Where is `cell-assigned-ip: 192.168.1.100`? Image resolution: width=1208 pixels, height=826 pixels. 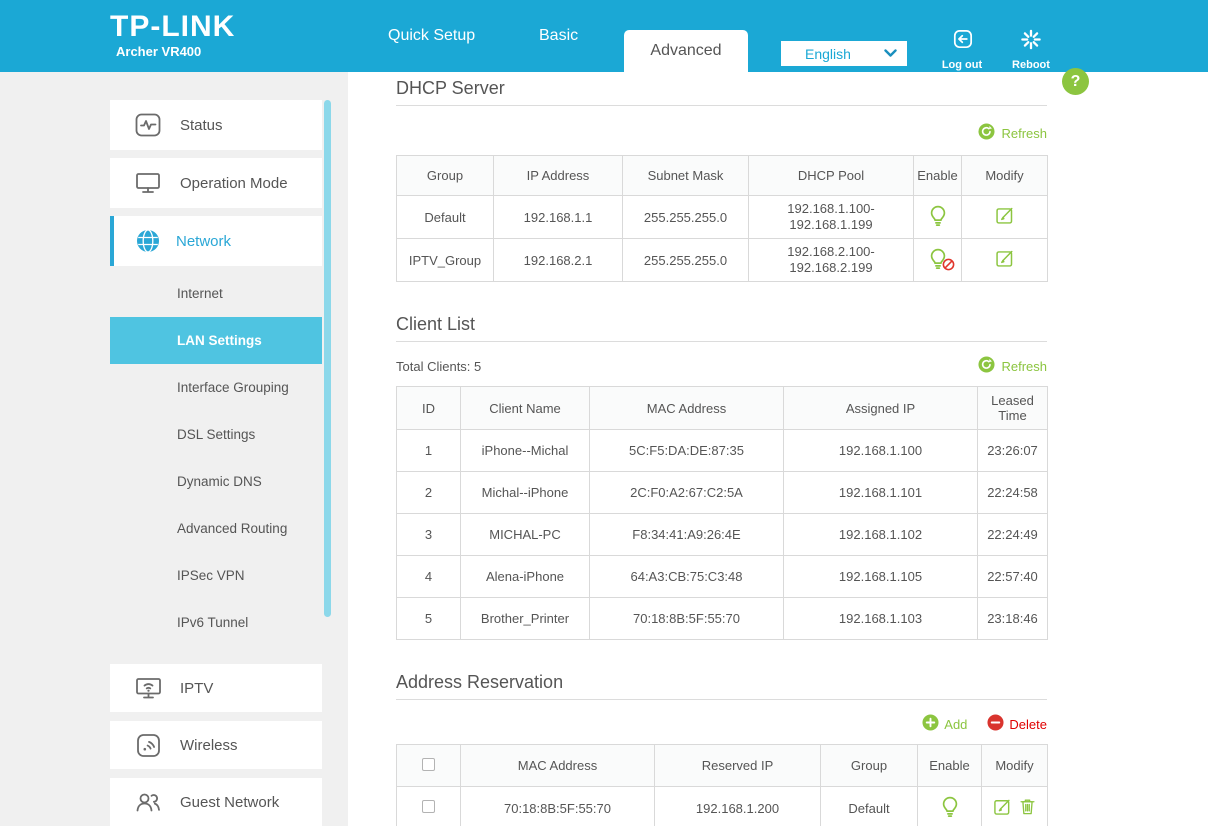 cell-assigned-ip: 192.168.1.100 is located at coordinates (880, 450).